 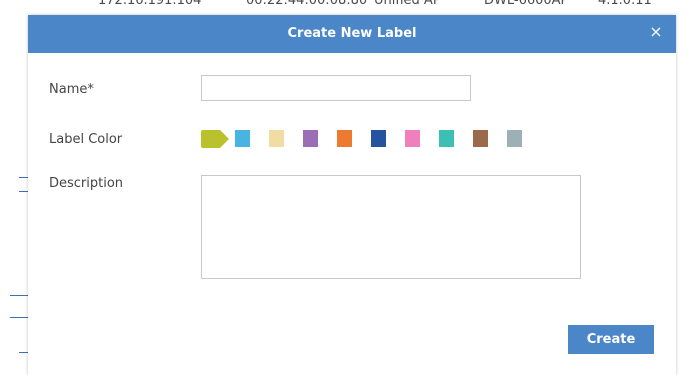 I want to click on color-swatch-gray, so click(x=514, y=138).